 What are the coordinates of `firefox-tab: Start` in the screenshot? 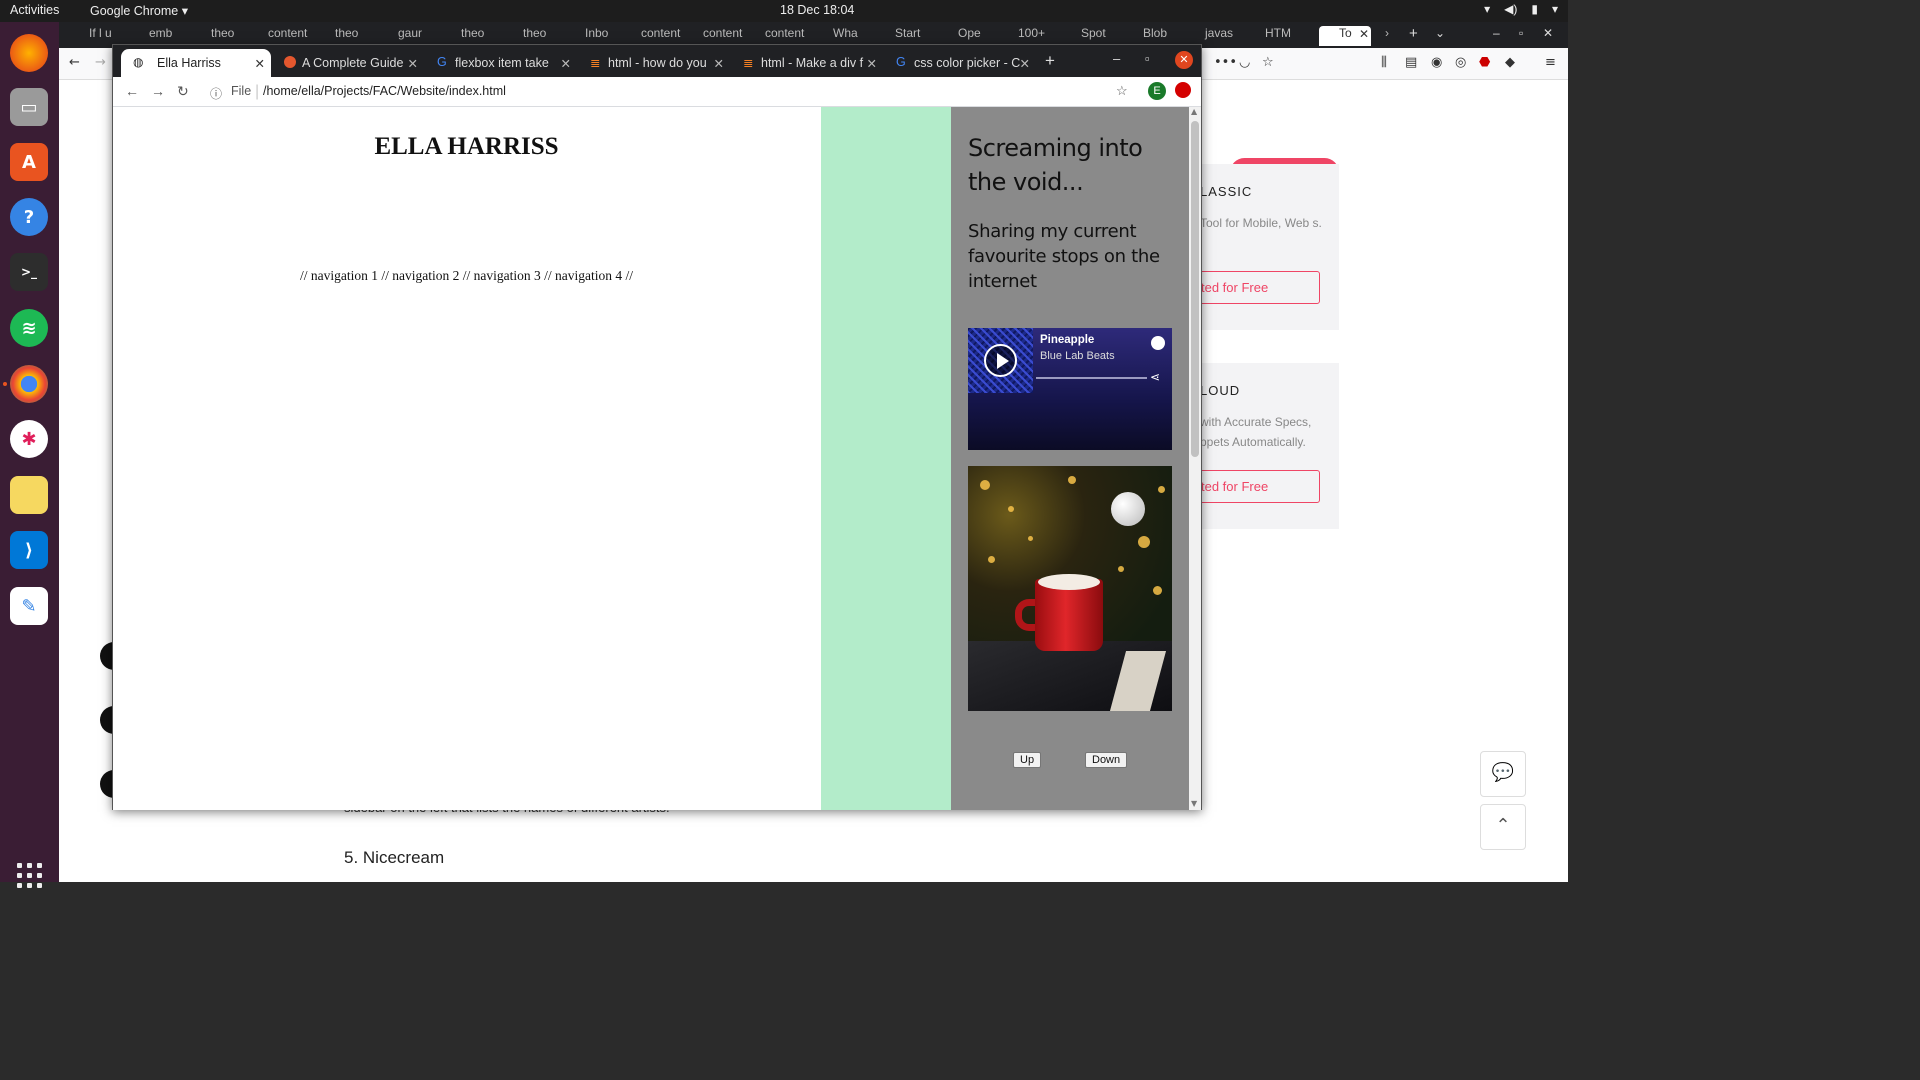 It's located at (913, 36).